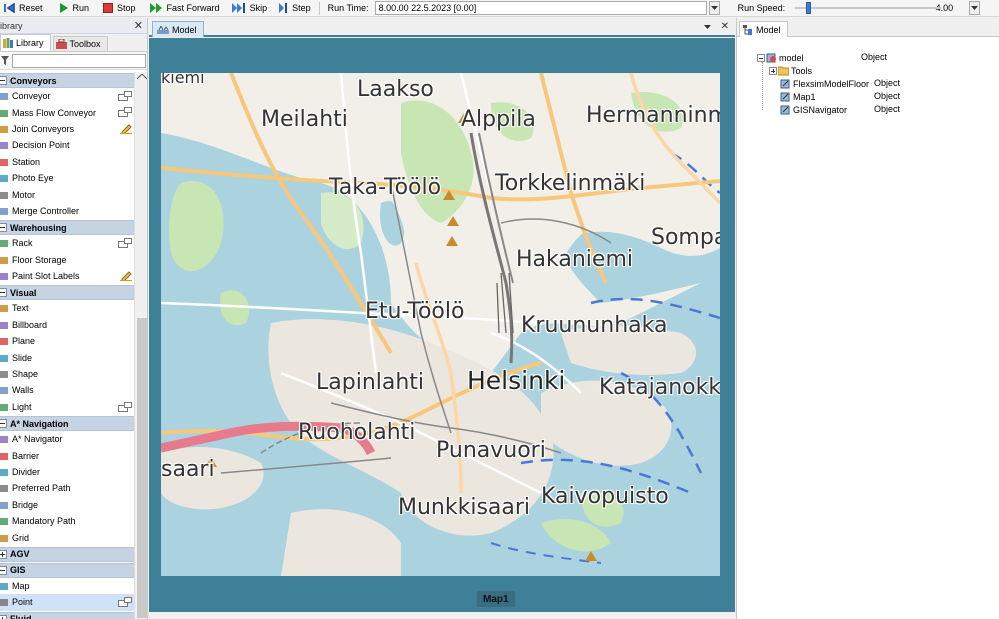 This screenshot has height=619, width=999. I want to click on library-item-preferred-path: Preferred Path, so click(67, 488).